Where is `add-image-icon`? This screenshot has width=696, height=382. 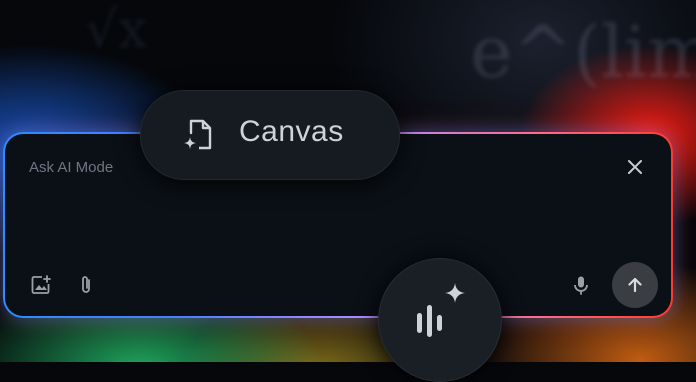 add-image-icon is located at coordinates (41, 284).